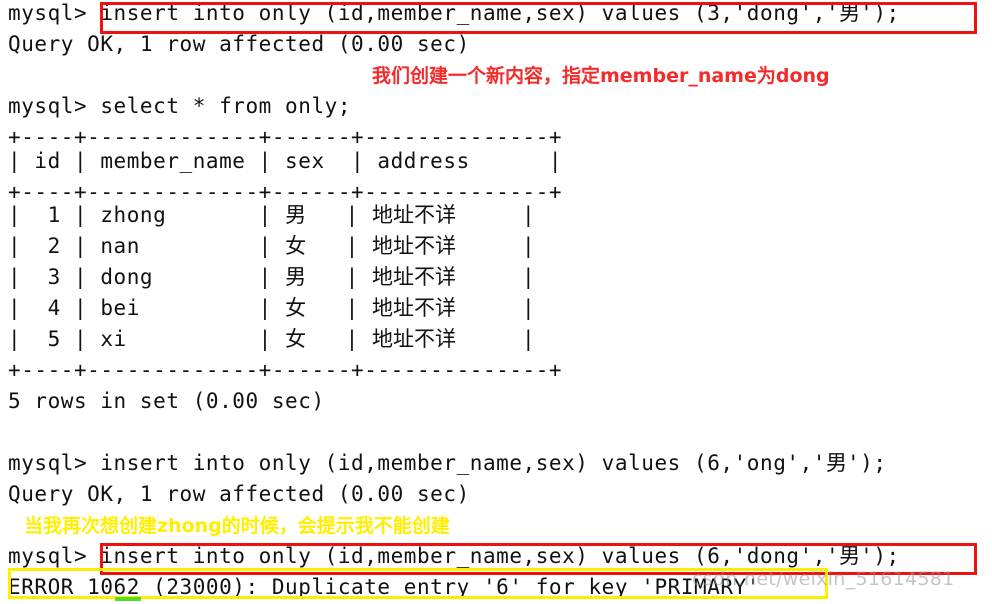  I want to click on terminal-line: | 1 | zhong | 男 | 地址不详 |, so click(272, 215).